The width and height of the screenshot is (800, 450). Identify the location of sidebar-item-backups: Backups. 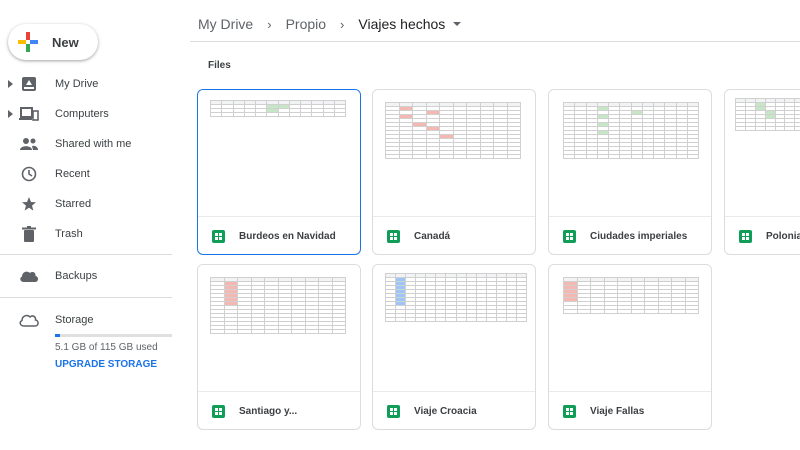
(87, 276).